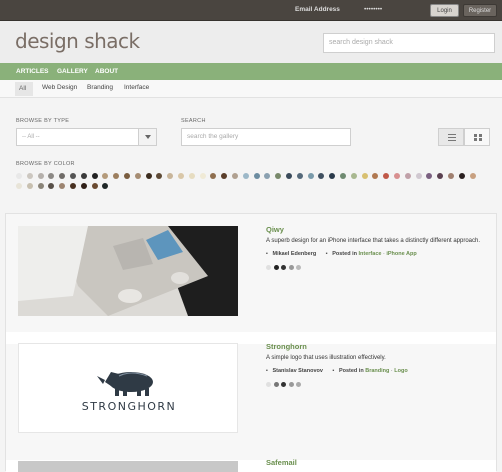 The width and height of the screenshot is (502, 472). What do you see at coordinates (400, 371) in the screenshot?
I see `category-link-logo: Logo` at bounding box center [400, 371].